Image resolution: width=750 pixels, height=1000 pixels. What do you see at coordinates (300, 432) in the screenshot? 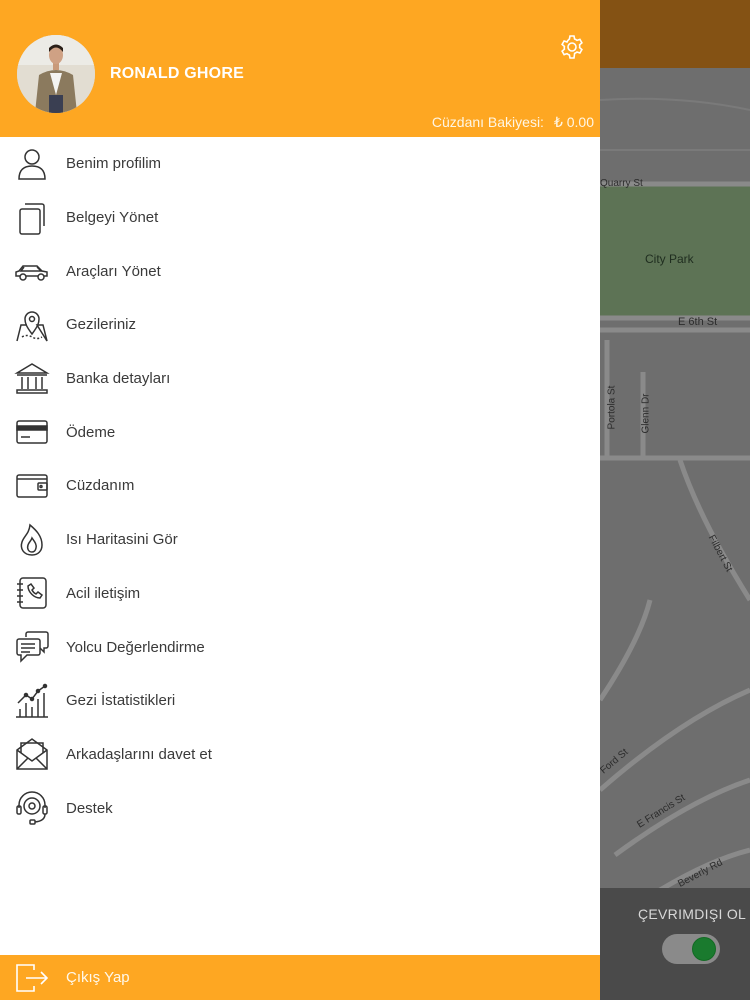
I see `menu-item-payment: Ödeme` at bounding box center [300, 432].